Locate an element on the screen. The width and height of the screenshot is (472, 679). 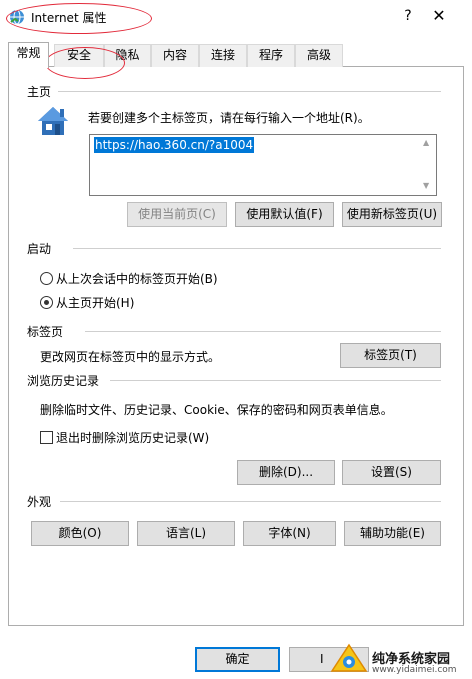
startup-home-page-radio is located at coordinates (46, 302).